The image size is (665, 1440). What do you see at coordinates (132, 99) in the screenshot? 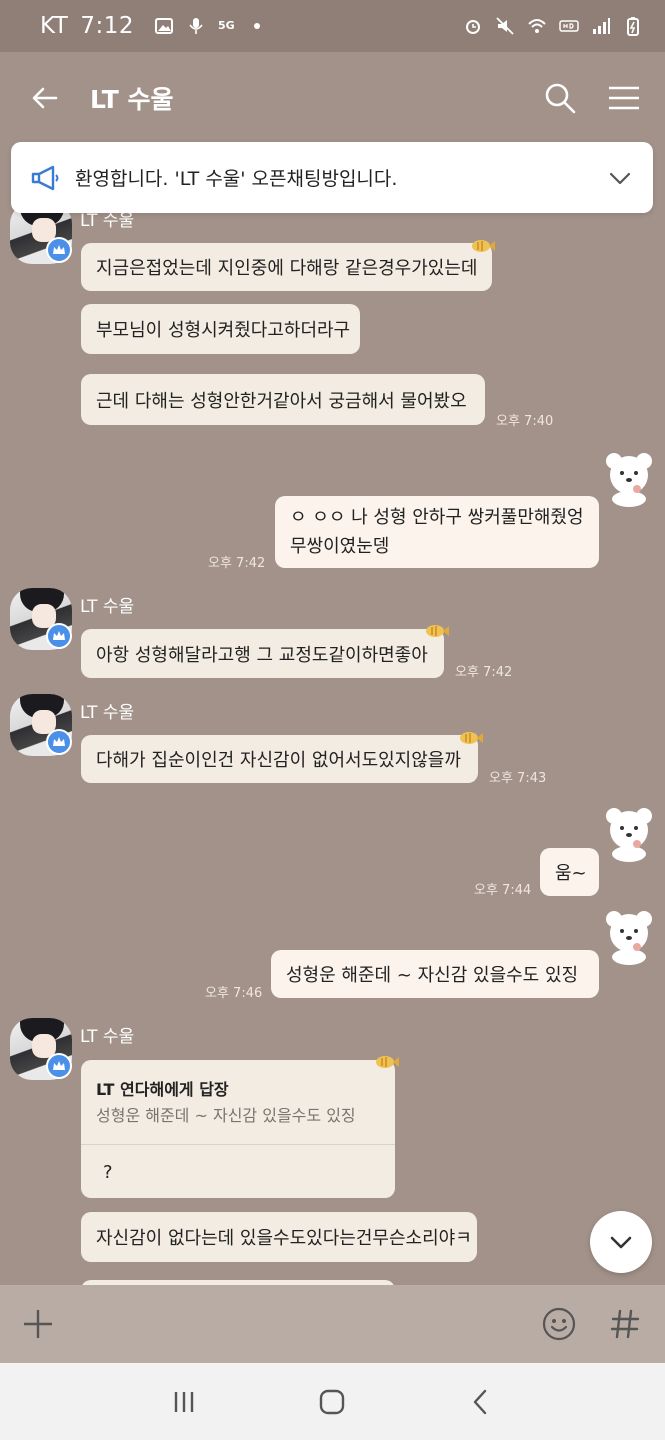
I see `chat-title: LT 수울` at bounding box center [132, 99].